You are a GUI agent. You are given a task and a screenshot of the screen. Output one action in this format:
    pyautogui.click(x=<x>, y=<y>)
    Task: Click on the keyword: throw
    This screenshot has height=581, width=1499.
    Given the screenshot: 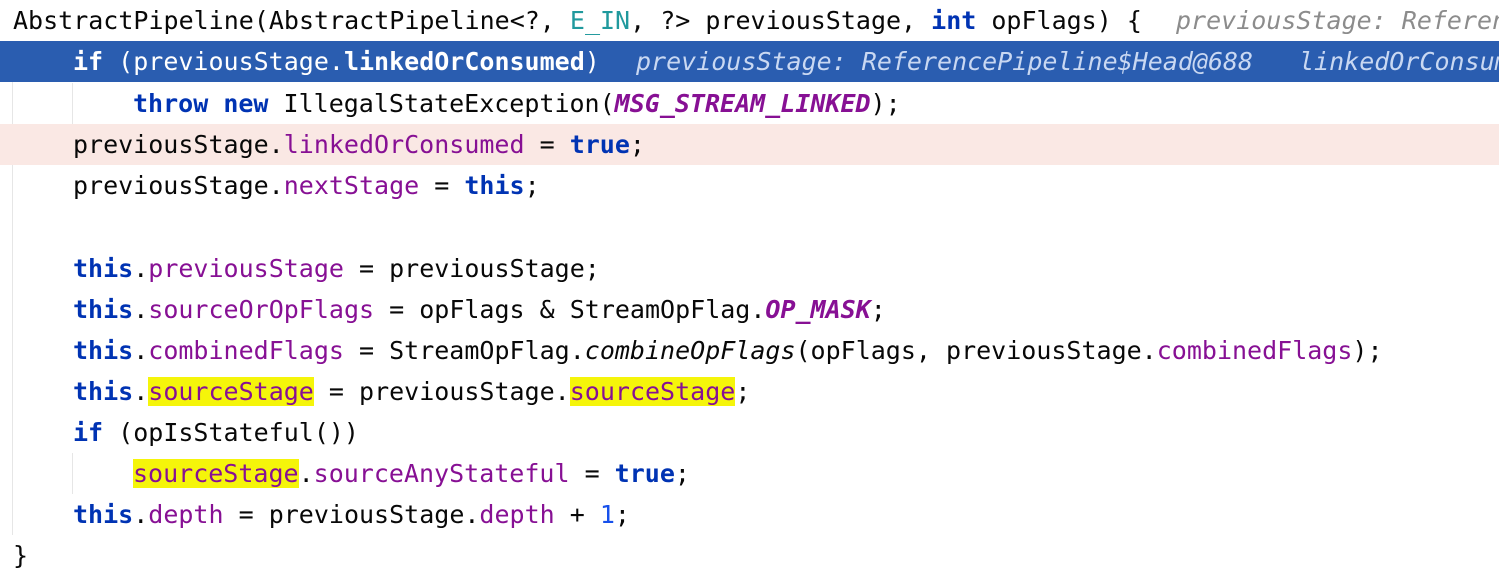 What is the action you would take?
    pyautogui.click(x=171, y=103)
    